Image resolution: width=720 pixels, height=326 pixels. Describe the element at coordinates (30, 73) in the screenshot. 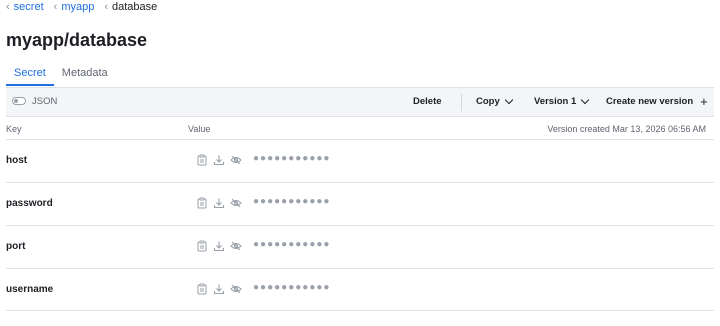

I see `tab-secret: Secret` at that location.